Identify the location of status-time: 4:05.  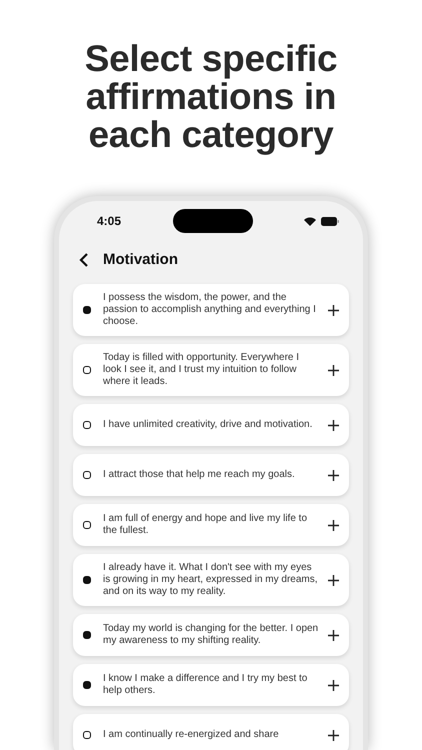
(109, 221).